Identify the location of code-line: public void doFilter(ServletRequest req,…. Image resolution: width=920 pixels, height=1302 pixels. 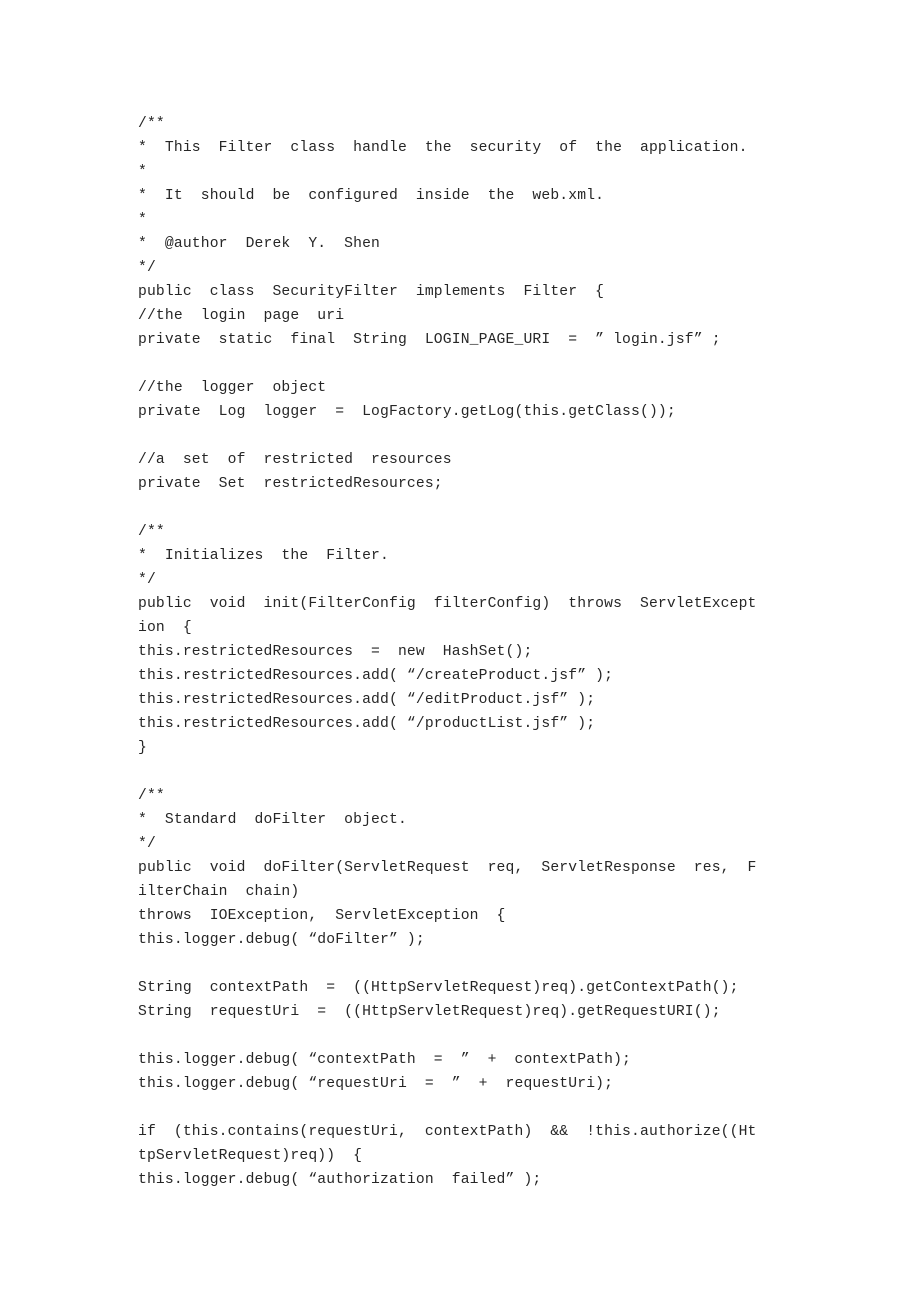
(447, 868).